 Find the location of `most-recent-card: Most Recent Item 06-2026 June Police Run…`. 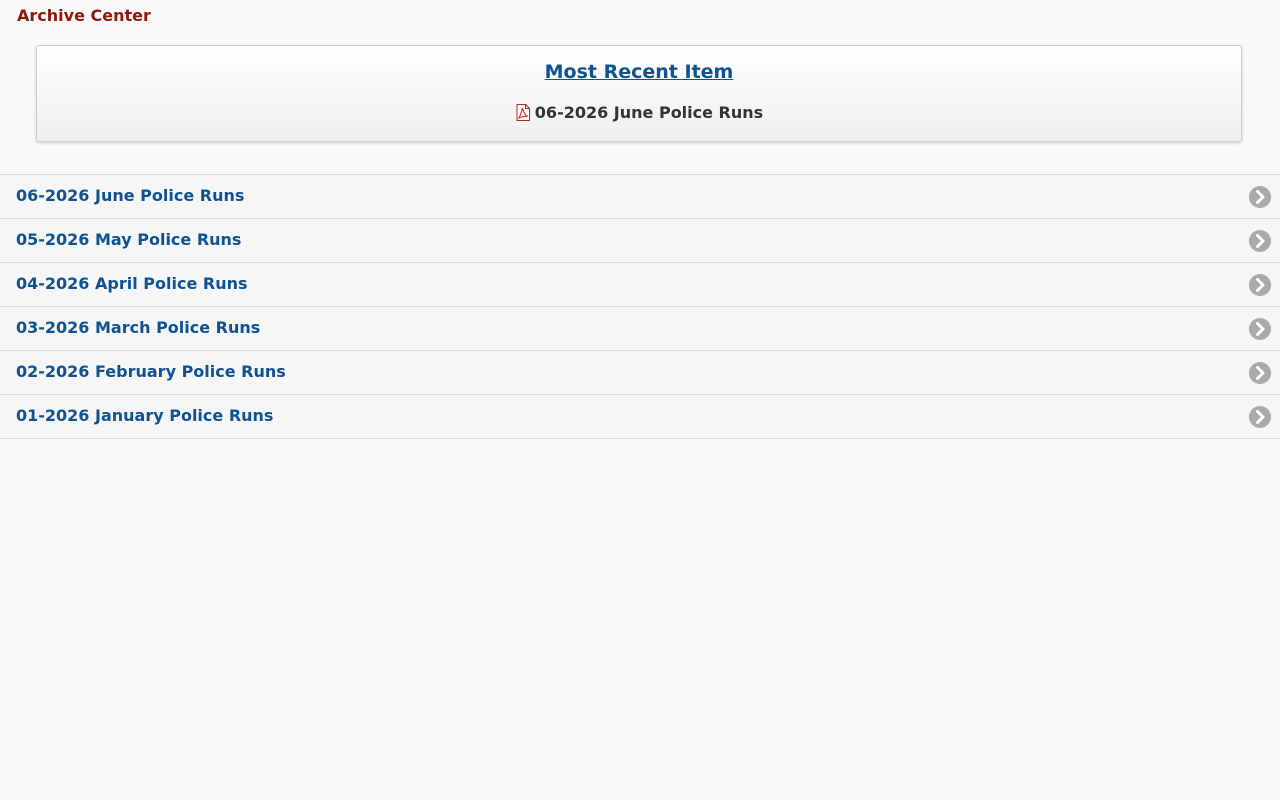

most-recent-card: Most Recent Item 06-2026 June Police Run… is located at coordinates (639, 93).